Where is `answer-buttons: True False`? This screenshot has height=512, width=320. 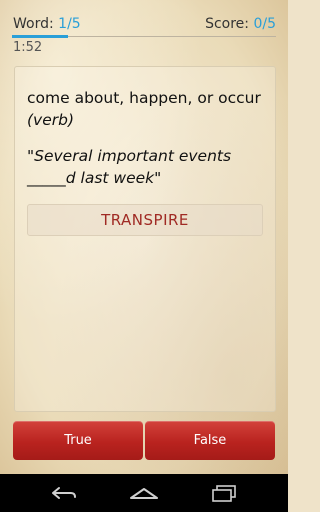 answer-buttons: True False is located at coordinates (144, 440).